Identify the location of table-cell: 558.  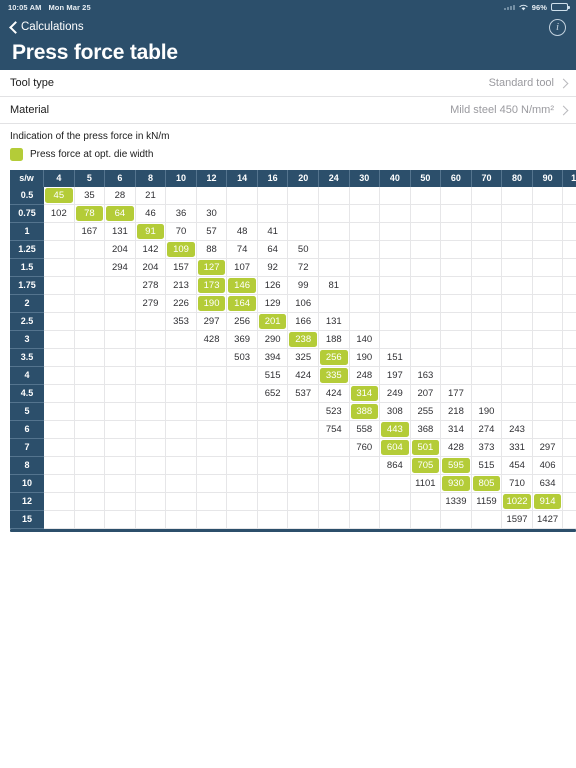
(365, 430).